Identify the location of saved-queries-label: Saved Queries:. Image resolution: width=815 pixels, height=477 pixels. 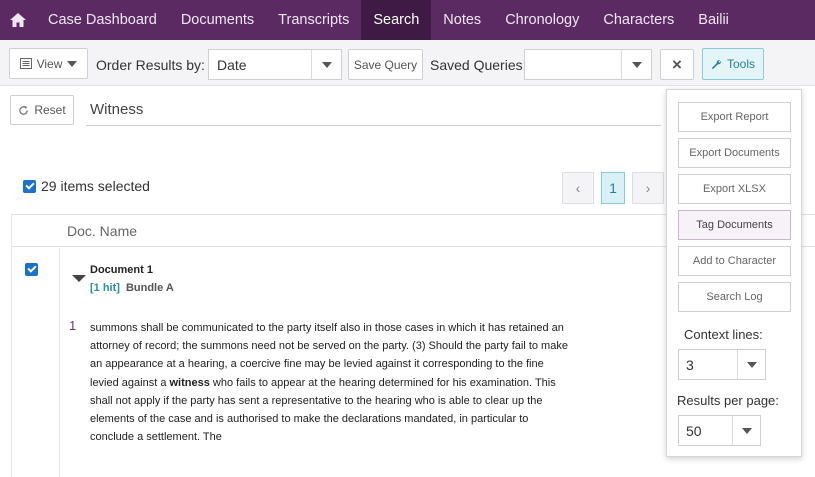
(478, 65).